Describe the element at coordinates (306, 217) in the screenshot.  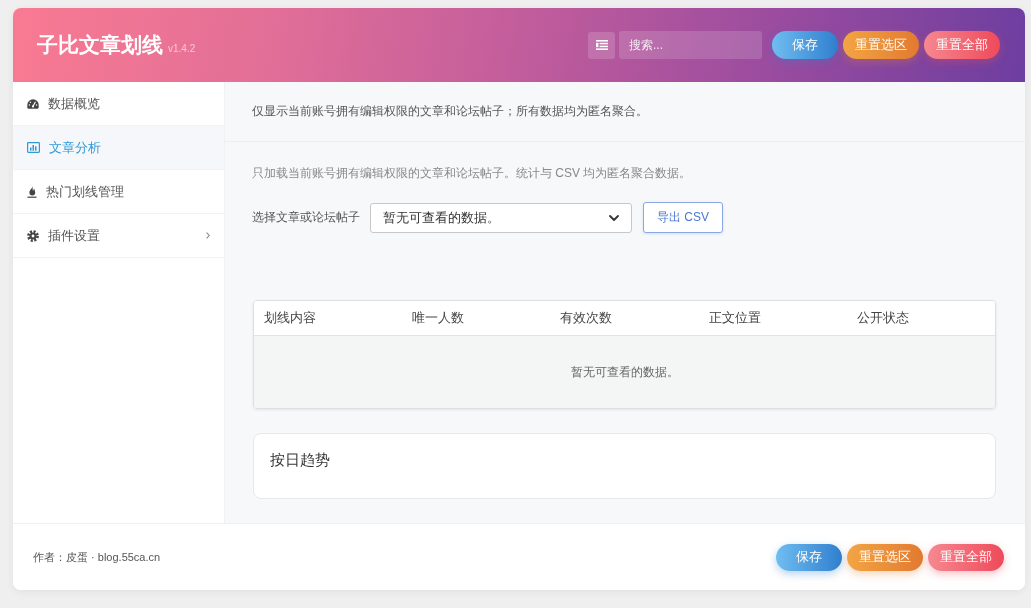
I see `select-label: 选择文章或论坛帖子` at that location.